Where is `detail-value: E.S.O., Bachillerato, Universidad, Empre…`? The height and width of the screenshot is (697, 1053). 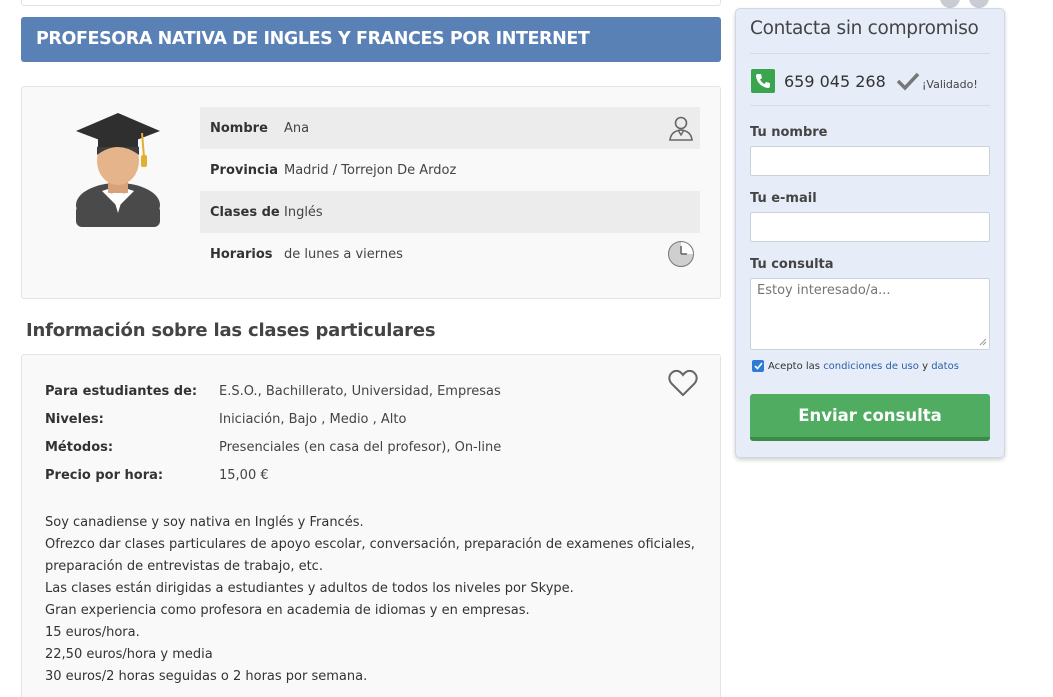
detail-value: E.S.O., Bachillerato, Universidad, Empre… is located at coordinates (360, 391).